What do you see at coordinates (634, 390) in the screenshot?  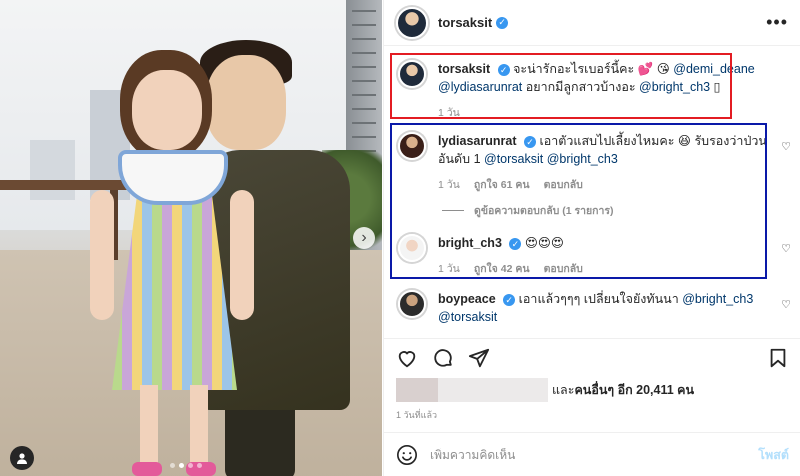 I see `likes-others-link: คนอื่นๆ อีก 20,411 คน` at bounding box center [634, 390].